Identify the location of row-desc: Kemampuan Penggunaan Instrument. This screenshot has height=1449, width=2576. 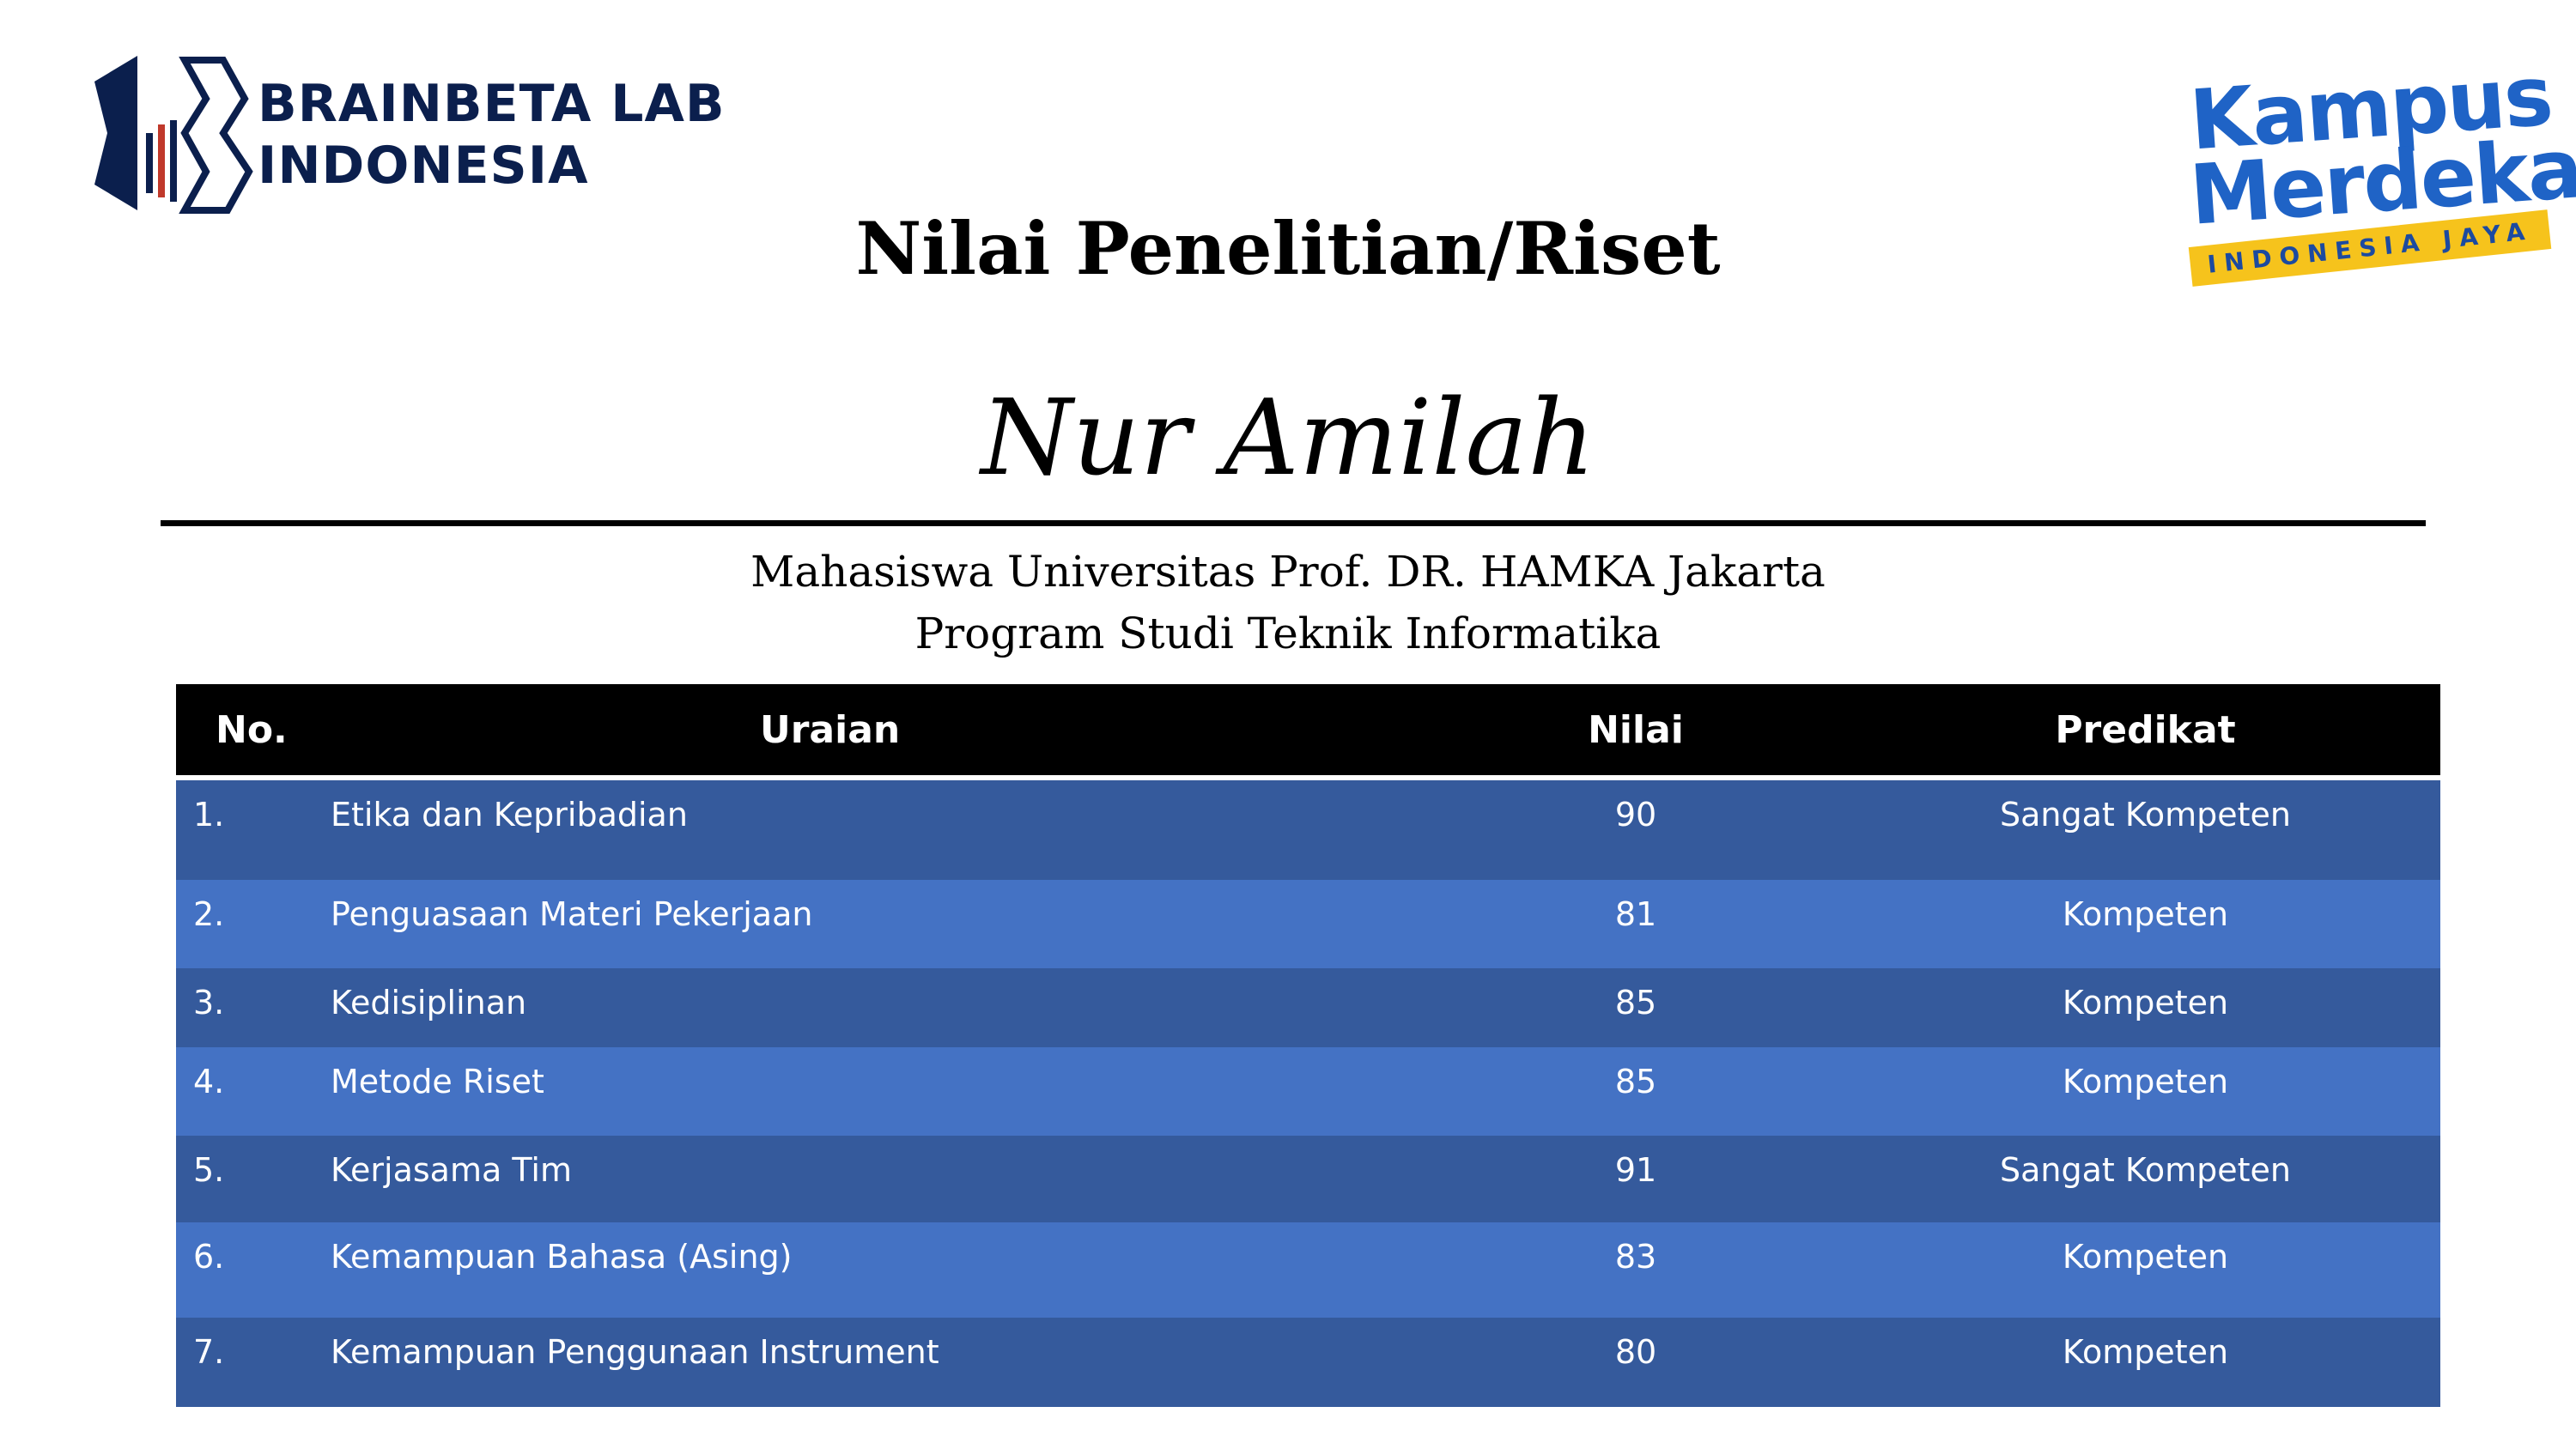
(876, 1362).